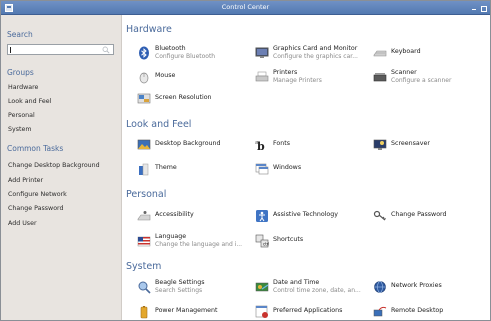 The height and width of the screenshot is (321, 491). Describe the element at coordinates (144, 169) in the screenshot. I see `theme-icon` at that location.